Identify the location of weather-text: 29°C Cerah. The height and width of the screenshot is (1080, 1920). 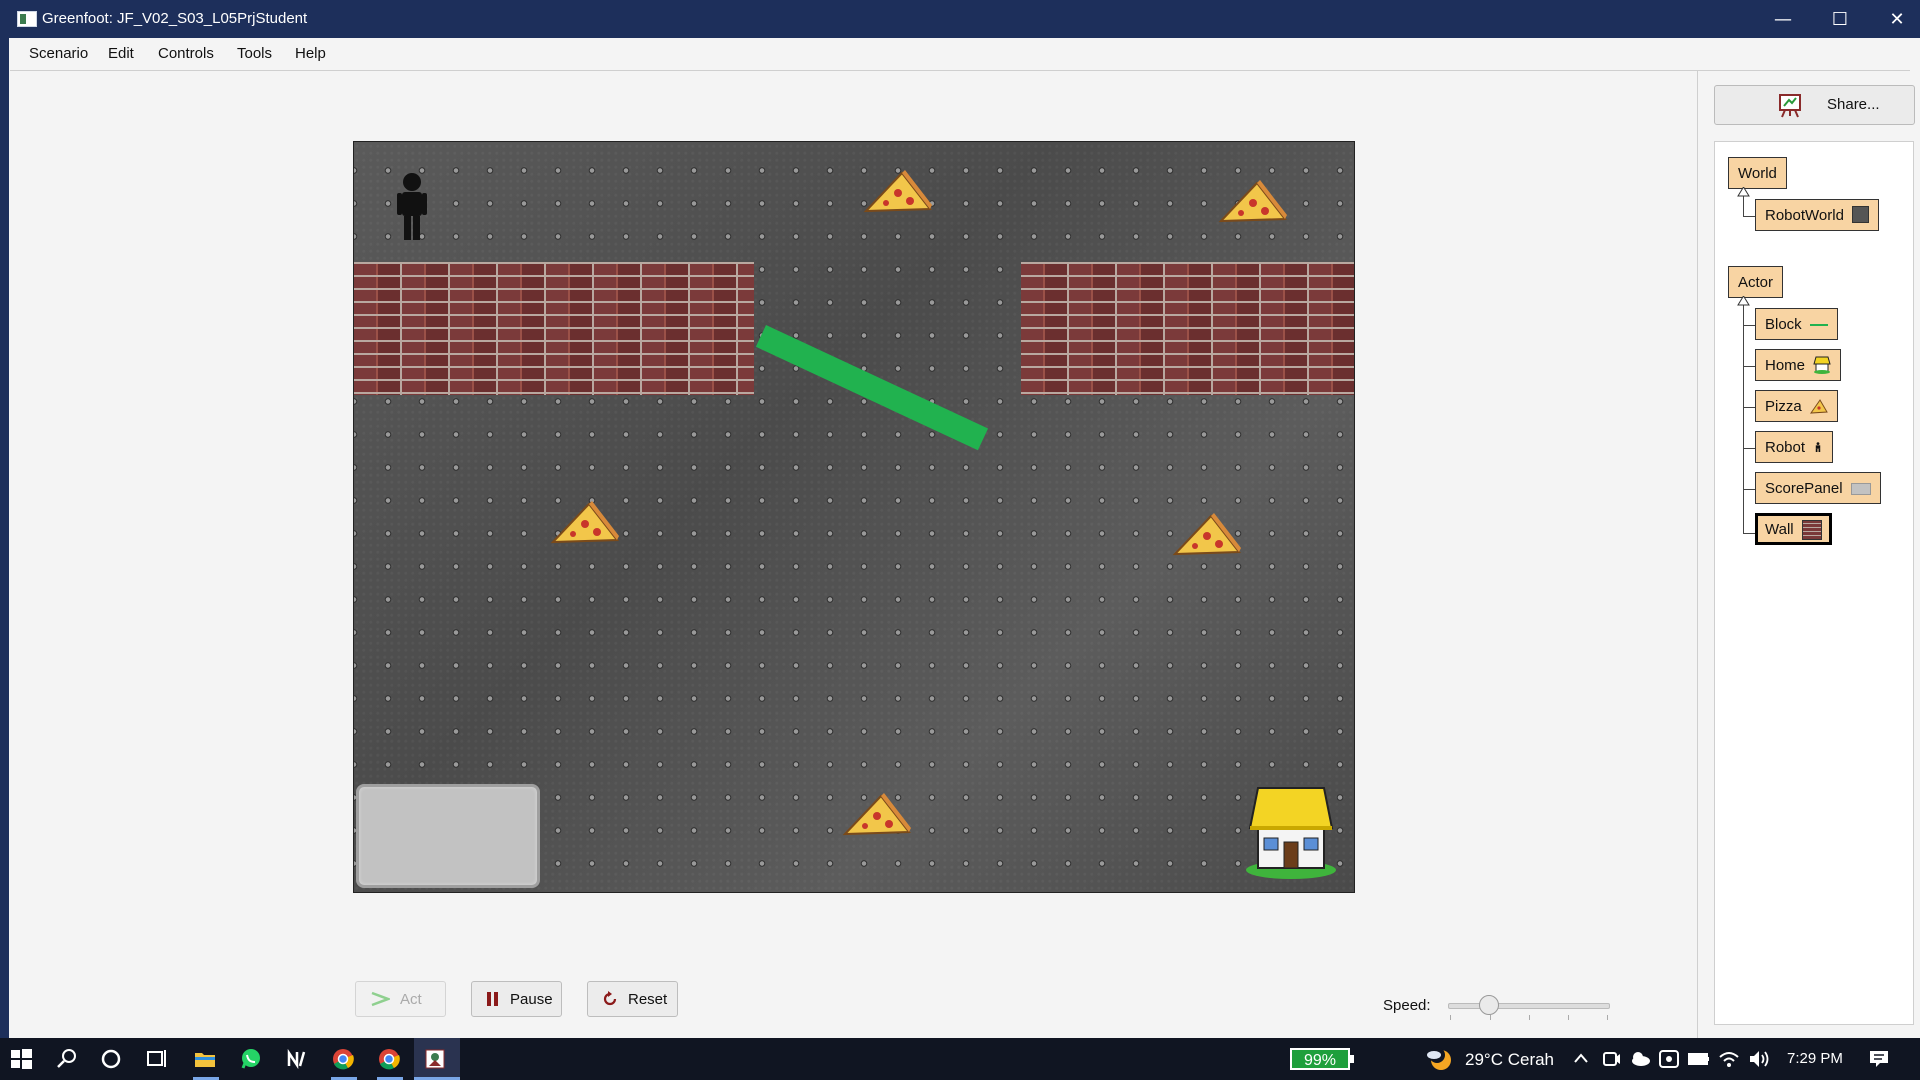
(1509, 1060).